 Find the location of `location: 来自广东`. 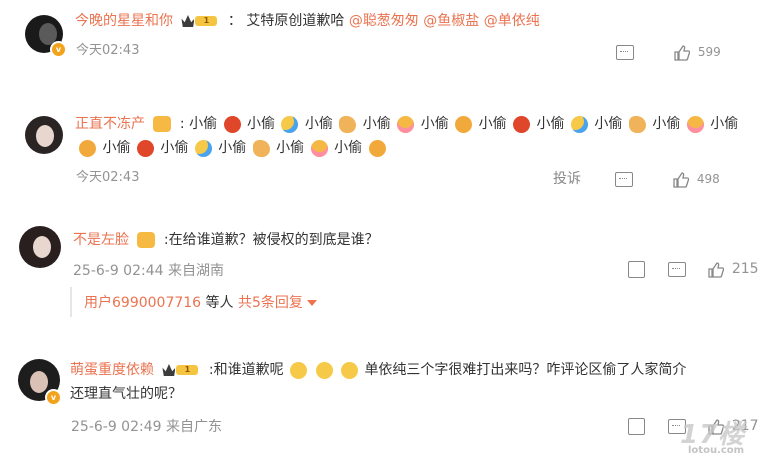

location: 来自广东 is located at coordinates (193, 427).